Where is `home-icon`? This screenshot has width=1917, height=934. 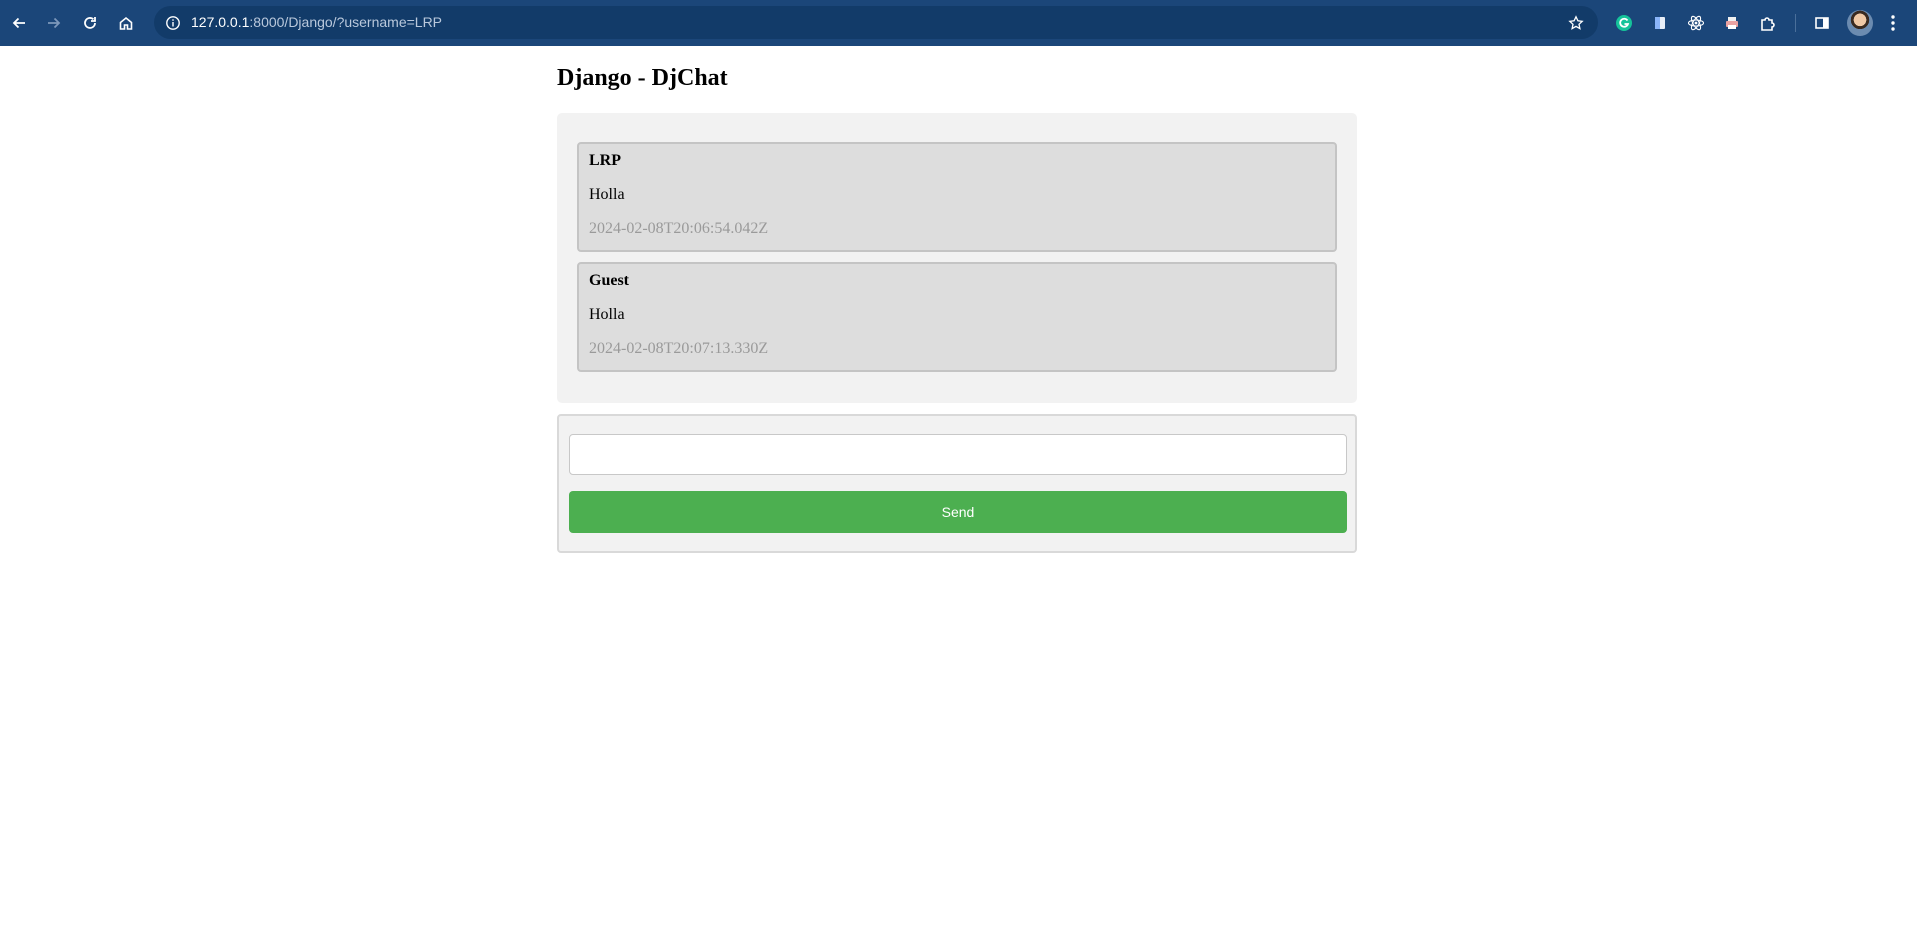
home-icon is located at coordinates (126, 23).